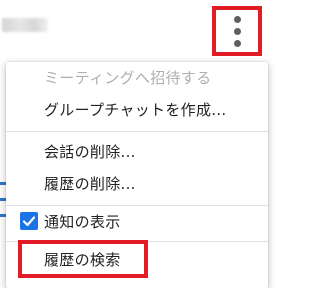 This screenshot has height=288, width=320. I want to click on blurred-contact-name, so click(25, 25).